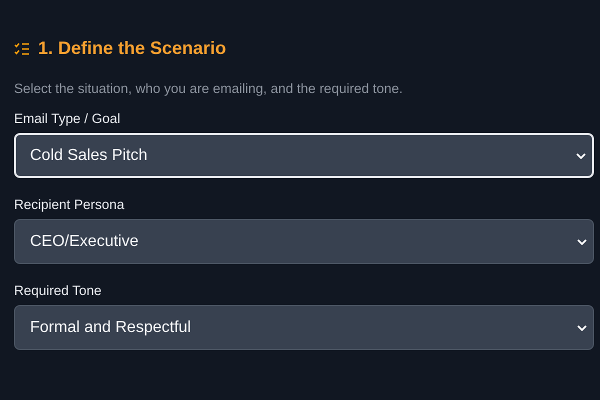 The width and height of the screenshot is (600, 400). I want to click on section-title: 1. Define the Scenario, so click(132, 48).